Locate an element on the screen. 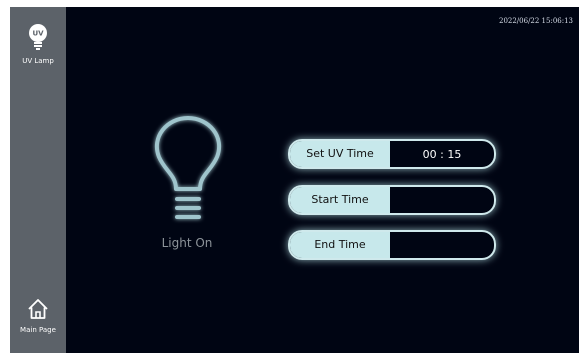 Image resolution: width=582 pixels, height=355 pixels. end-time-row: End Time is located at coordinates (392, 245).